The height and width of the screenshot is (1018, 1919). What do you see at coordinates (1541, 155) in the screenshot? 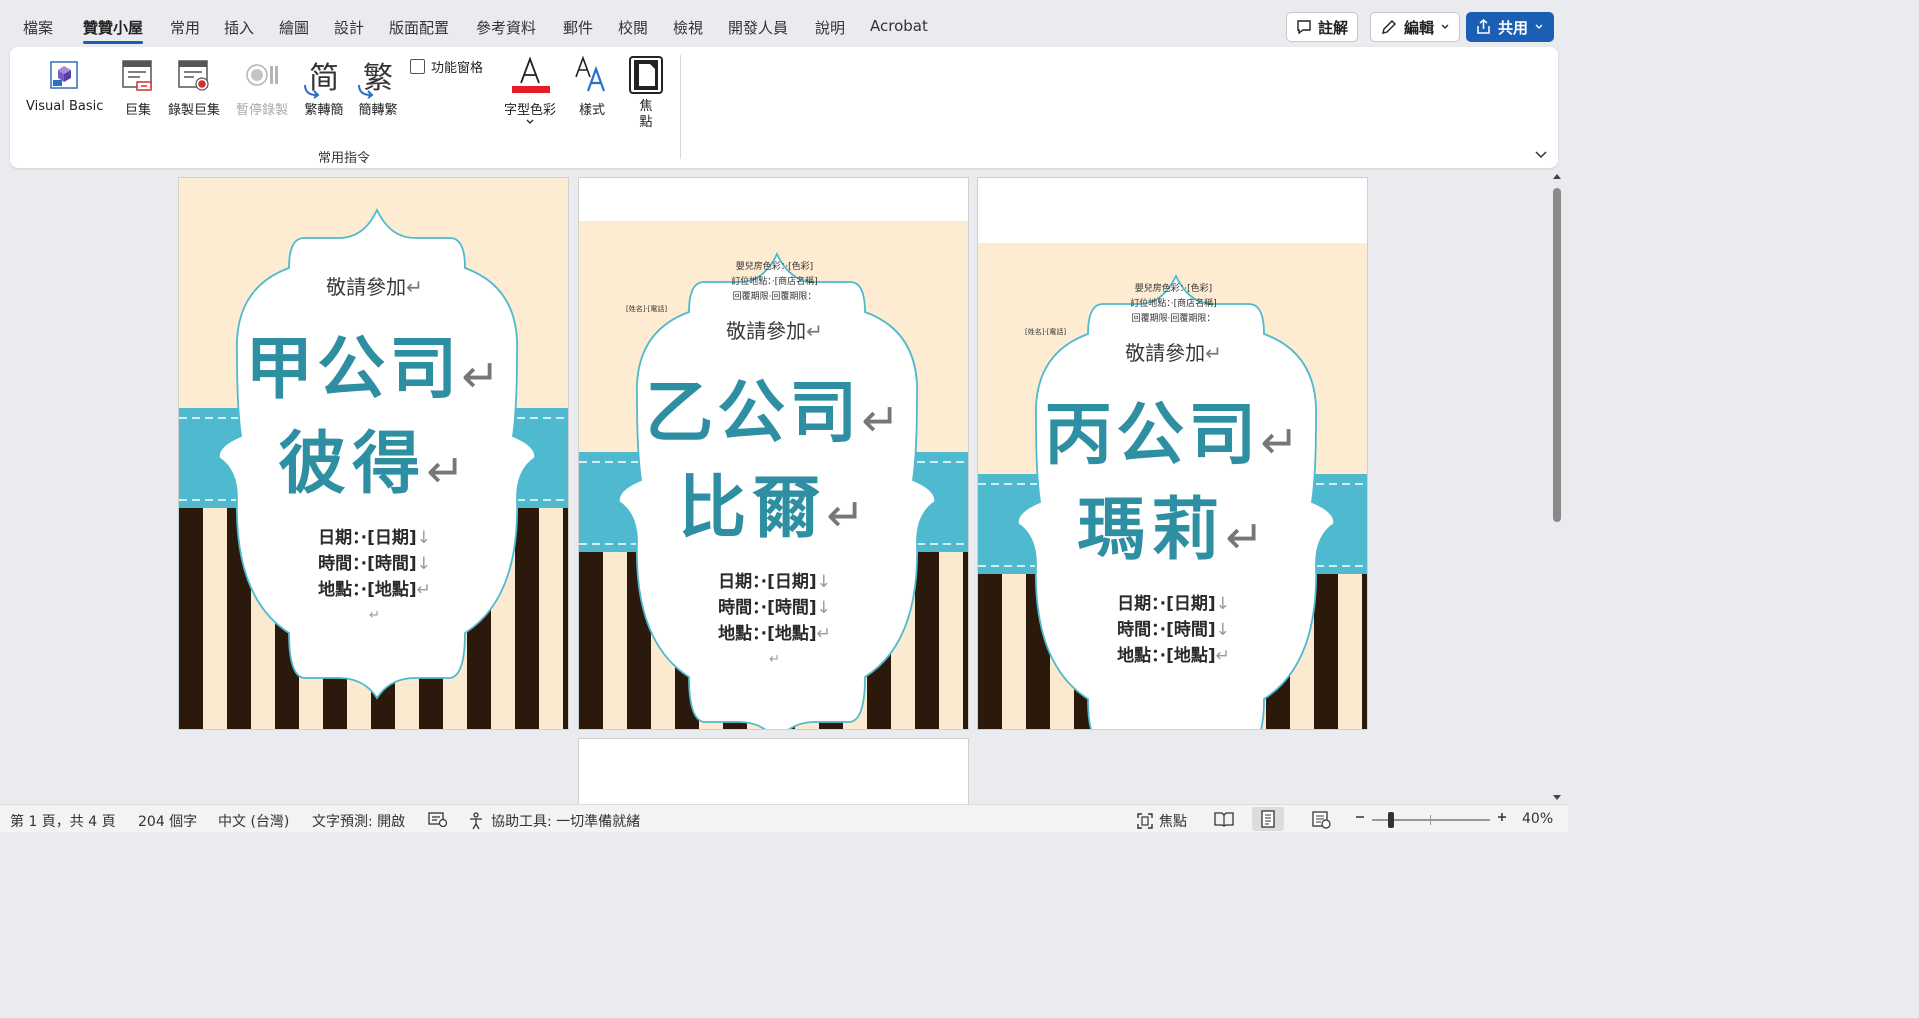
I see `ribbon-expand-icon` at bounding box center [1541, 155].